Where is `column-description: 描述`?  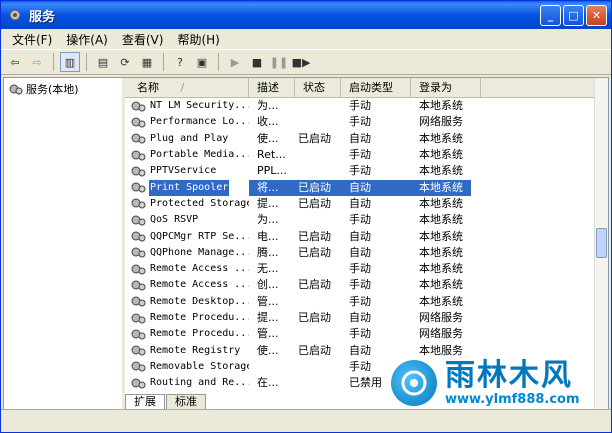 column-description: 描述 is located at coordinates (272, 87).